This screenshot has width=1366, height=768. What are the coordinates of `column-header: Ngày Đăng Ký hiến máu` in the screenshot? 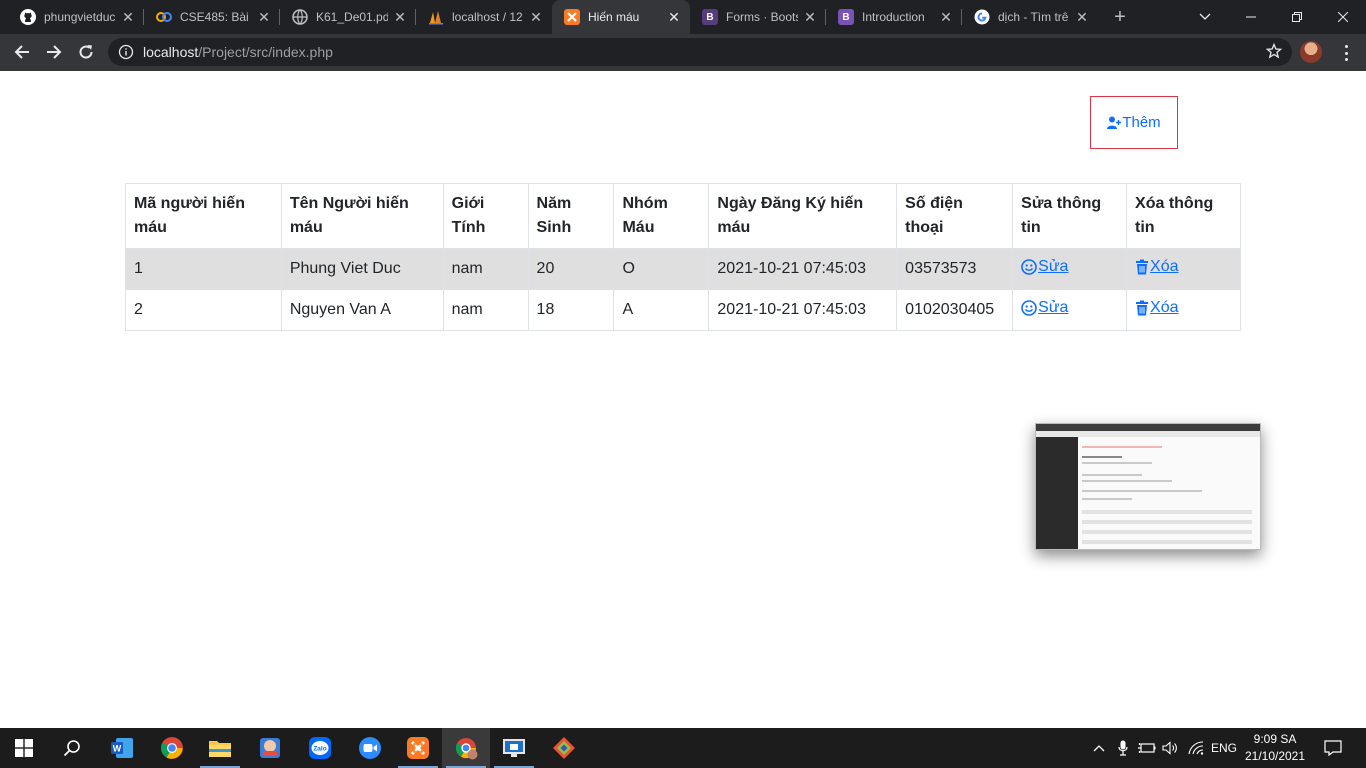 It's located at (803, 216).